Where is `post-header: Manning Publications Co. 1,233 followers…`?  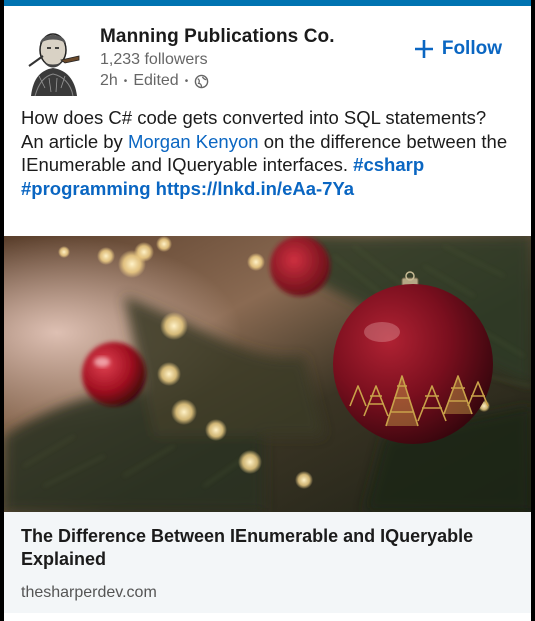
post-header: Manning Publications Co. 1,233 followers… is located at coordinates (267, 52).